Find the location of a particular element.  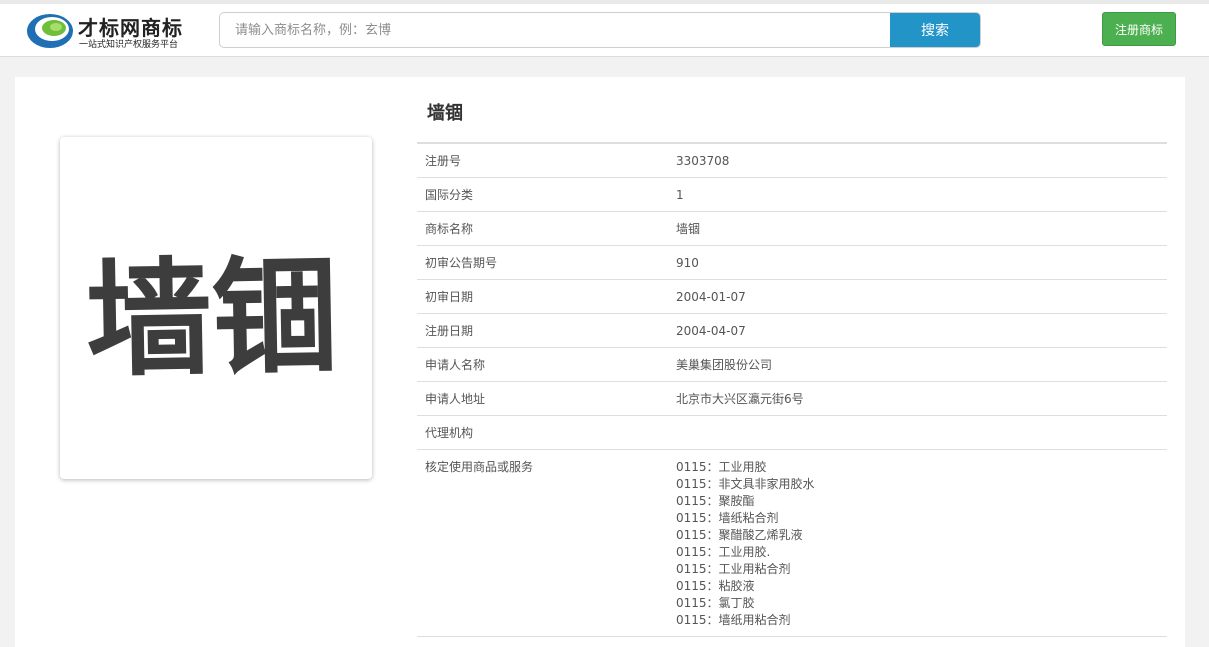

site-header: 才标网商标 一站式知识产权服务平台 搜索 注册商标 is located at coordinates (604, 30).